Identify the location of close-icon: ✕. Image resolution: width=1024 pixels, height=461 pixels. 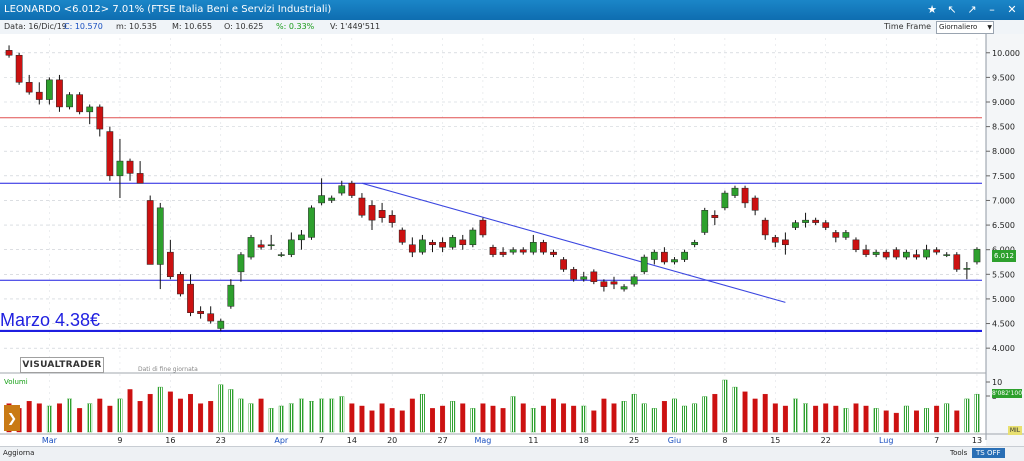
(1012, 10).